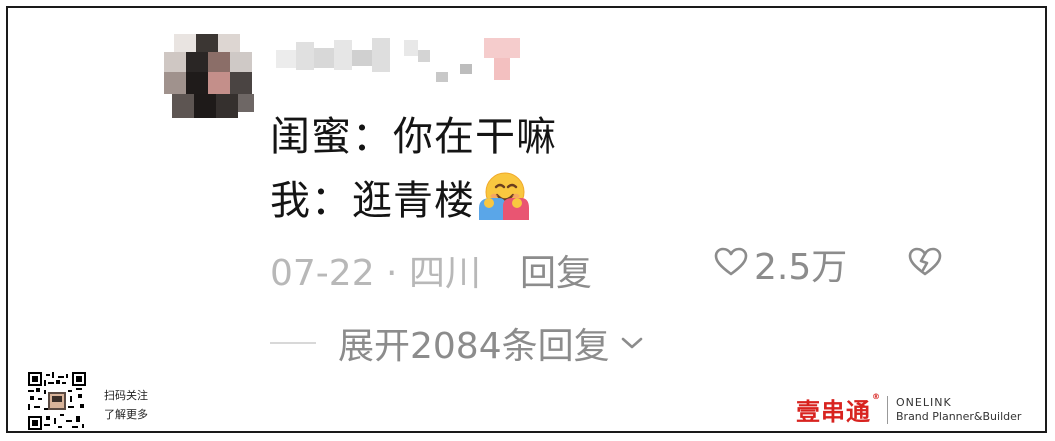 This screenshot has width=1055, height=441. I want to click on brand-logo: 壹串通®, so click(838, 409).